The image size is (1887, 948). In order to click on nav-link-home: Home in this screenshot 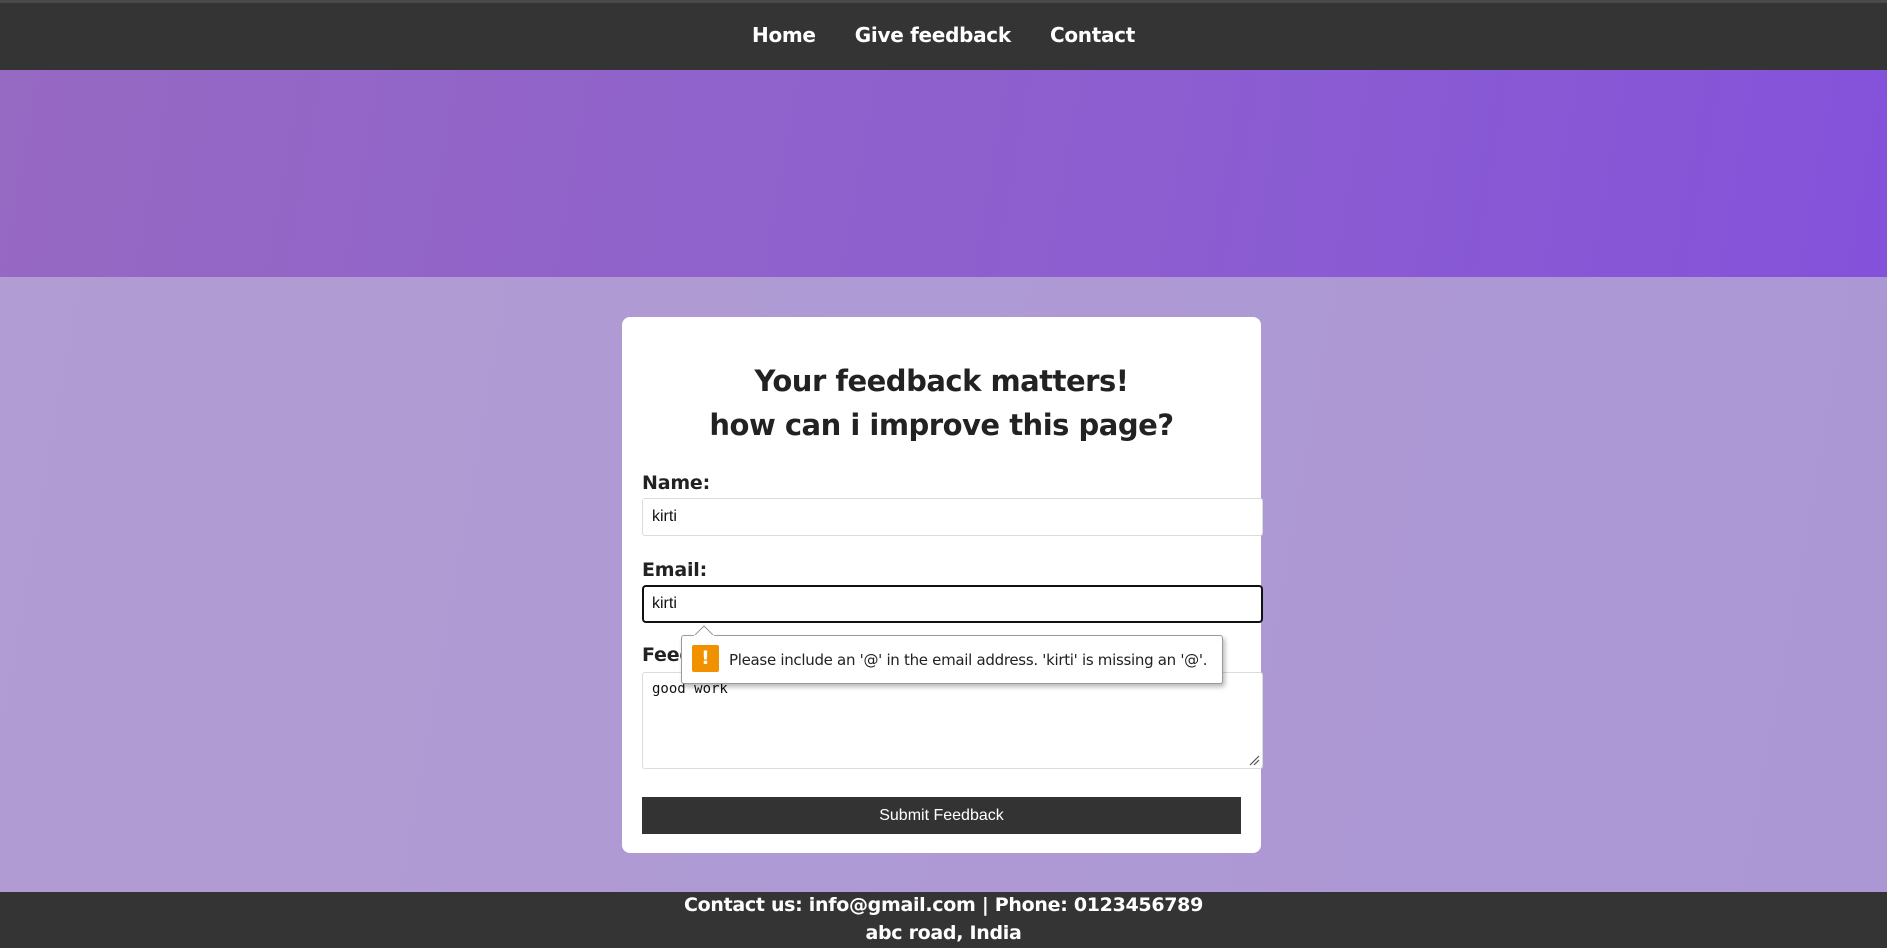, I will do `click(784, 35)`.